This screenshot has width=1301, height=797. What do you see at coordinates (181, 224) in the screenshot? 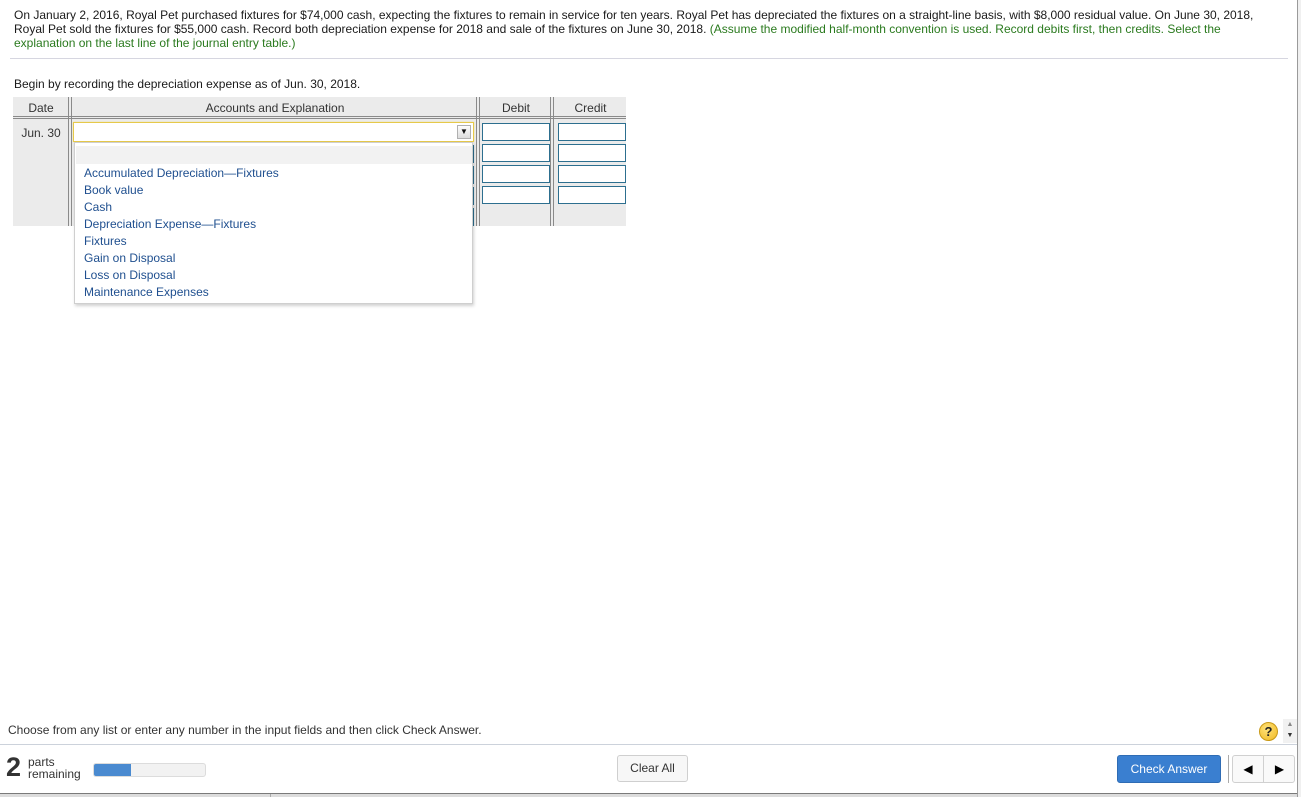
I see `dropdown-option: Depreciation Expense—Fixtures` at bounding box center [181, 224].